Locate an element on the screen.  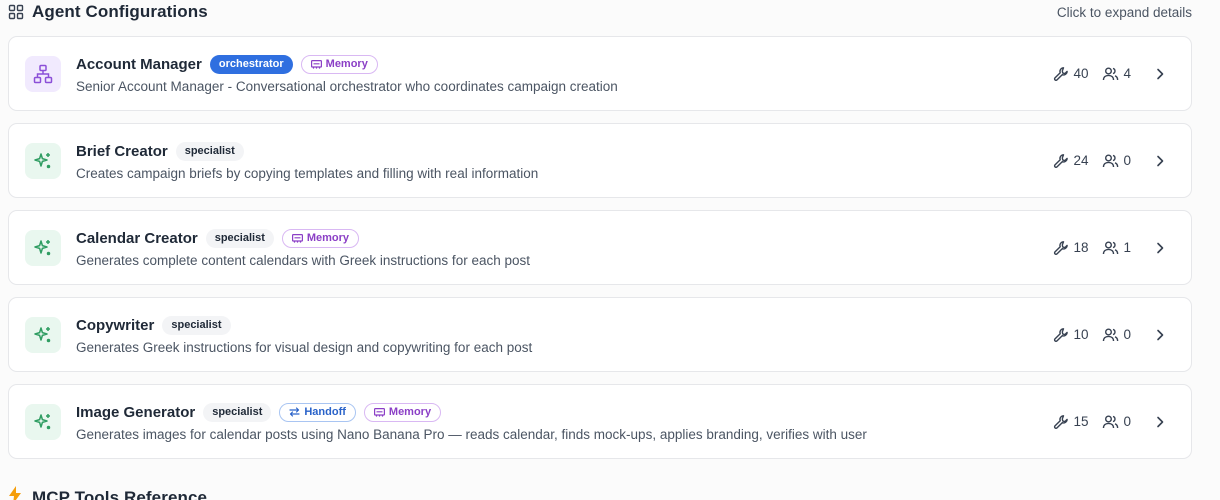
hierarchy-icon is located at coordinates (43, 74).